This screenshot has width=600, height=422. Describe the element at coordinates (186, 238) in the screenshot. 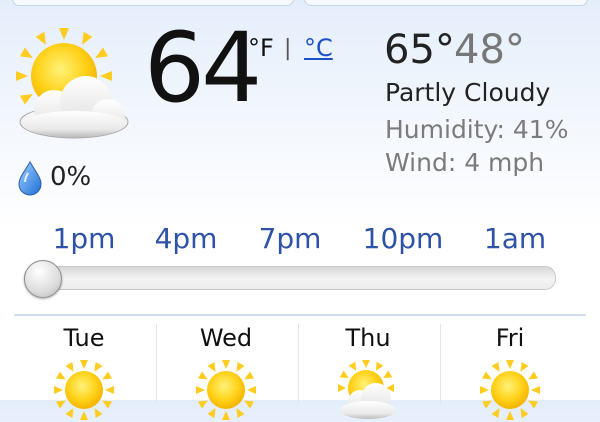

I see `hour-label: 4pm` at that location.